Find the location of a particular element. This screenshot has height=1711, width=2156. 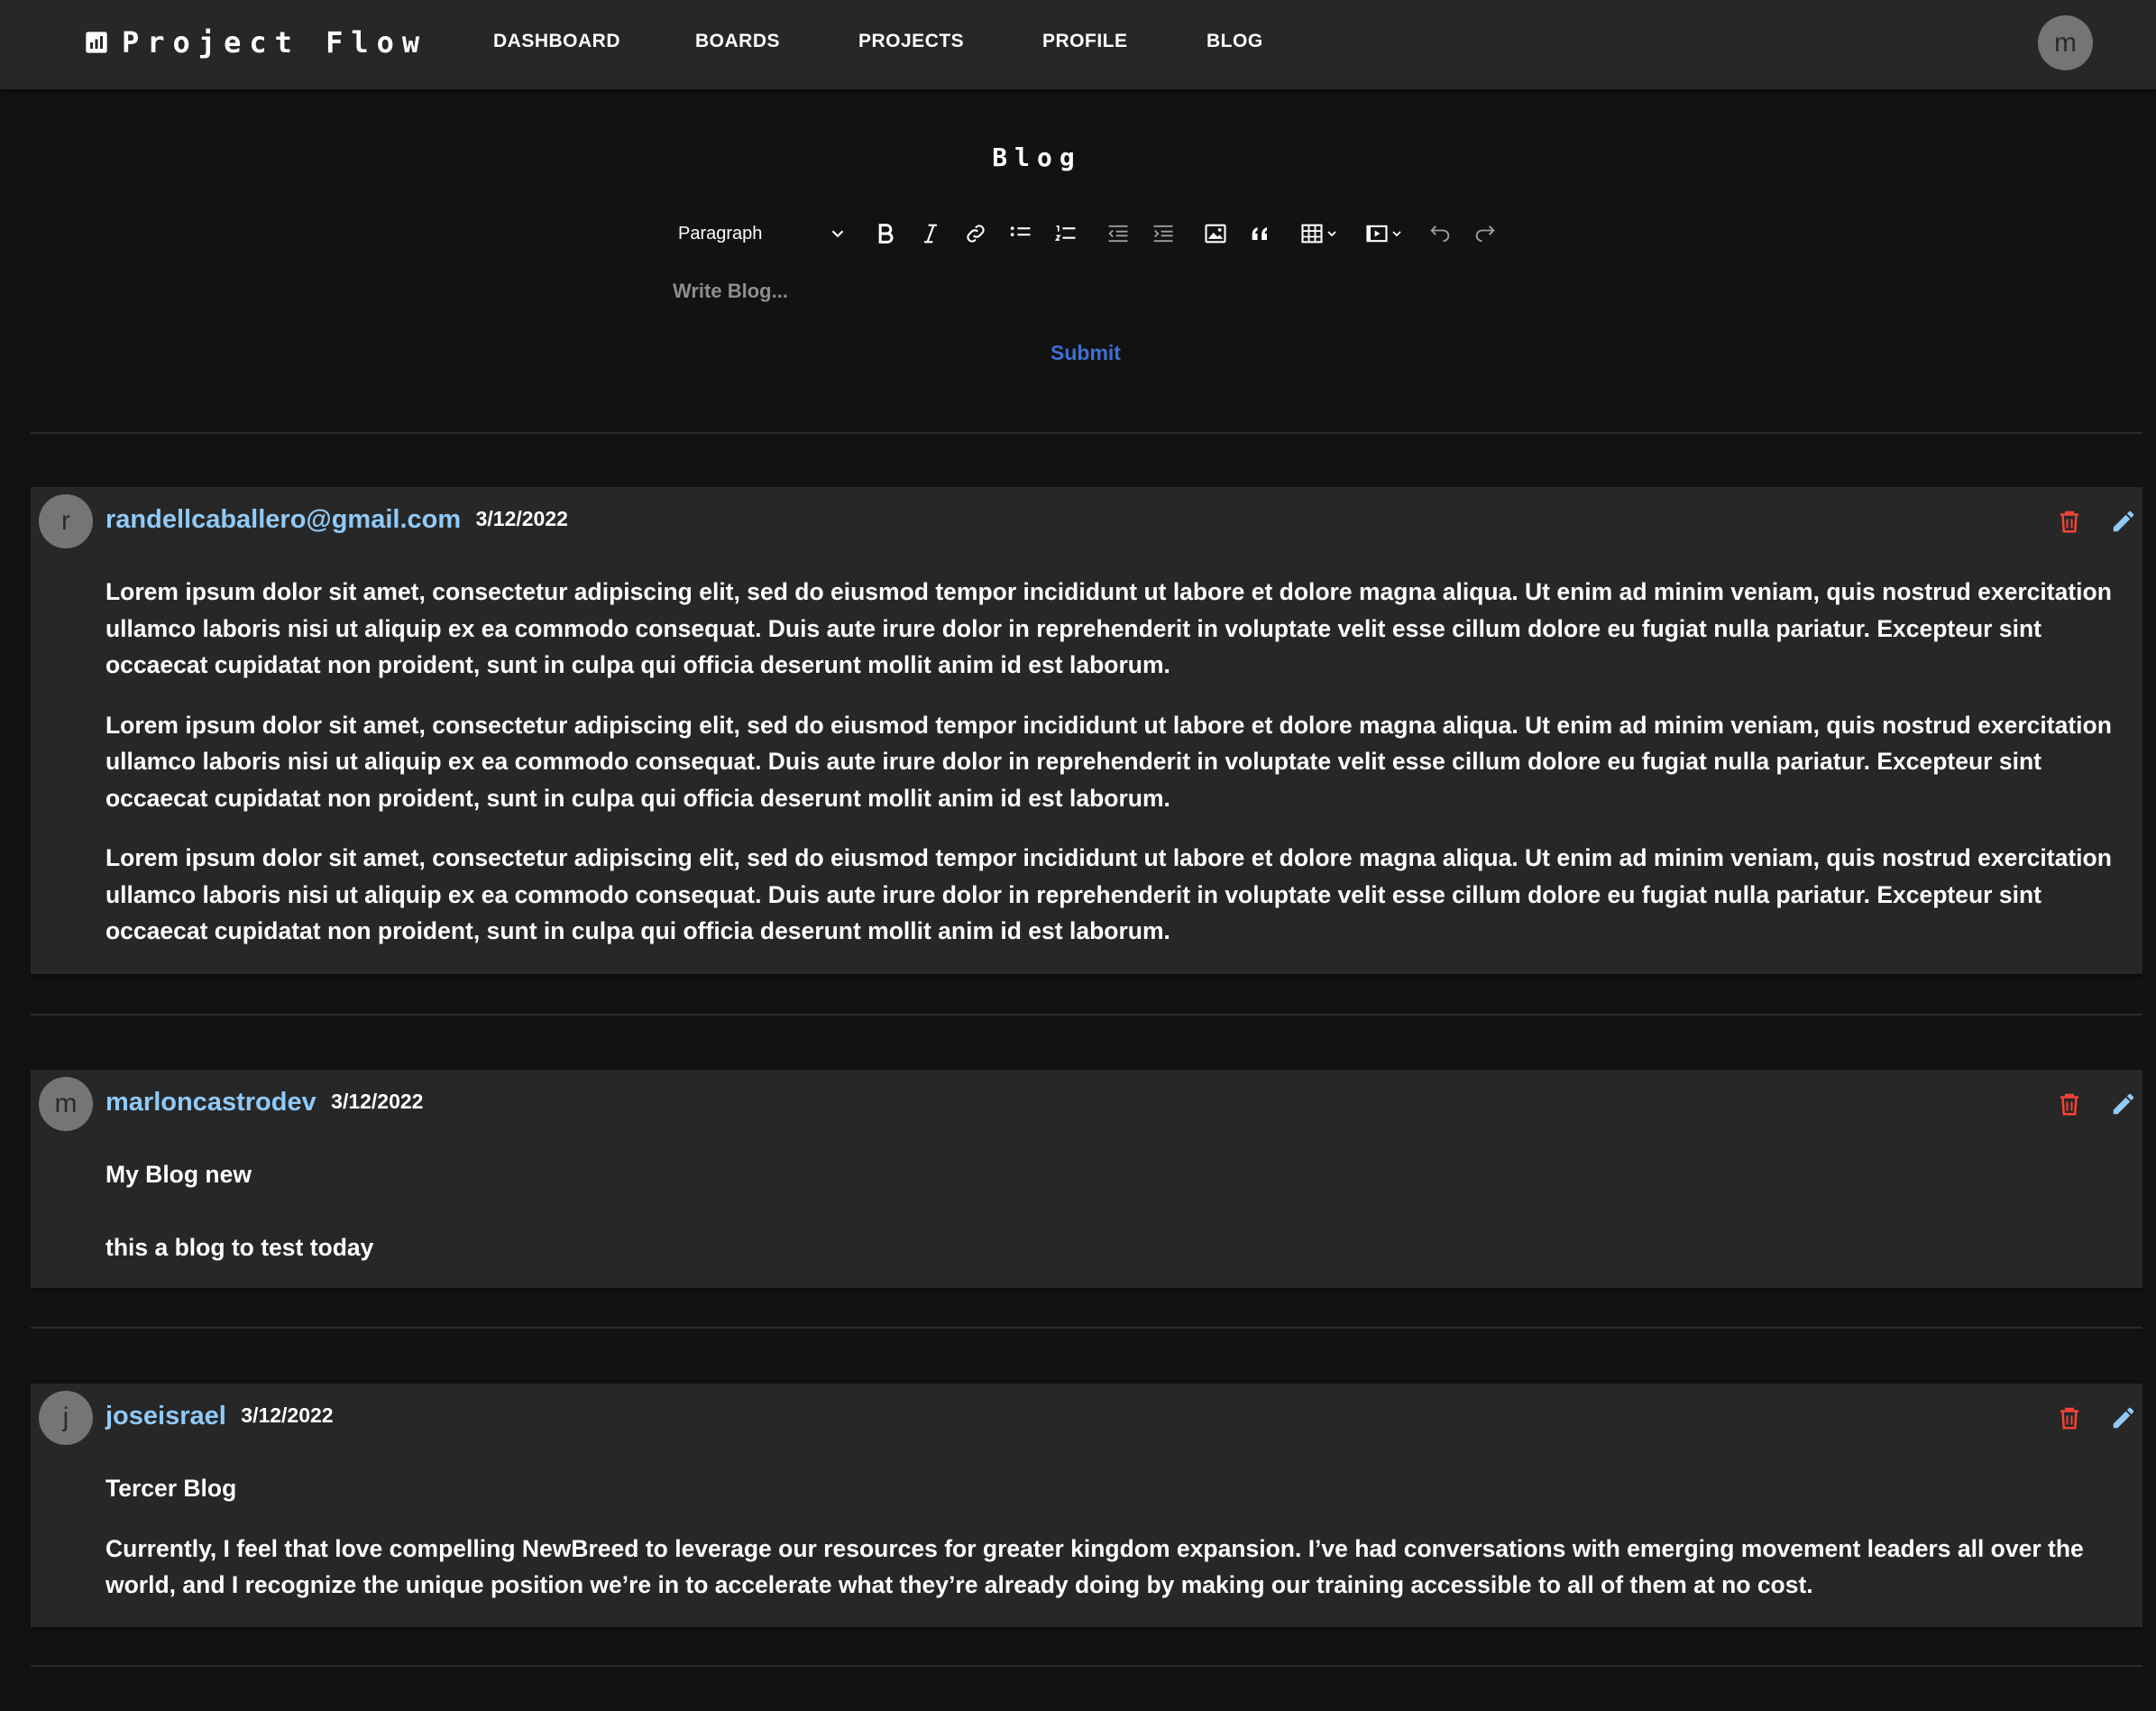

insert-table-button is located at coordinates (1319, 234).